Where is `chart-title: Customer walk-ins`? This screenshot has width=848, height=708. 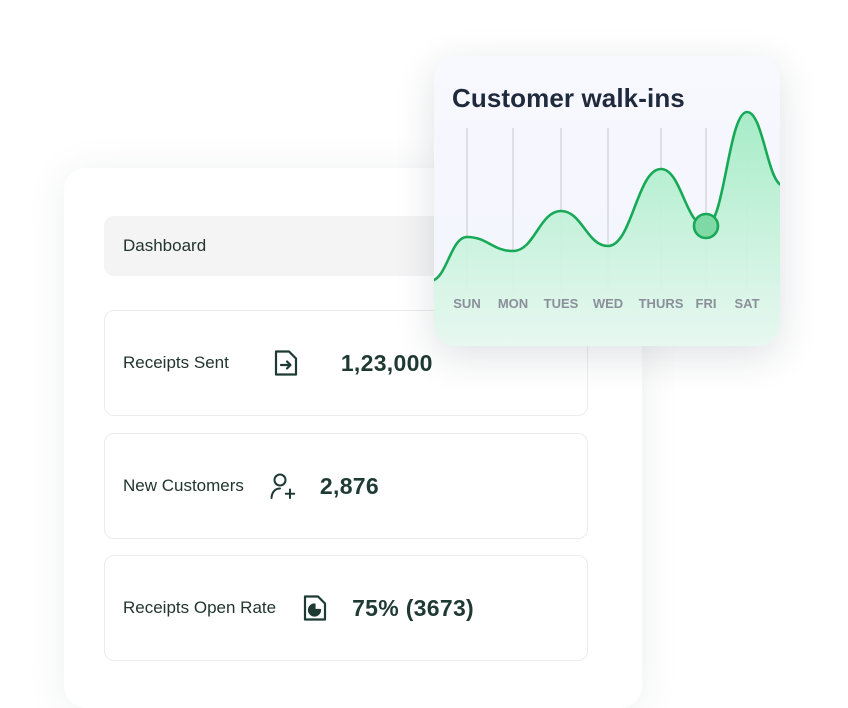
chart-title: Customer walk-ins is located at coordinates (568, 98).